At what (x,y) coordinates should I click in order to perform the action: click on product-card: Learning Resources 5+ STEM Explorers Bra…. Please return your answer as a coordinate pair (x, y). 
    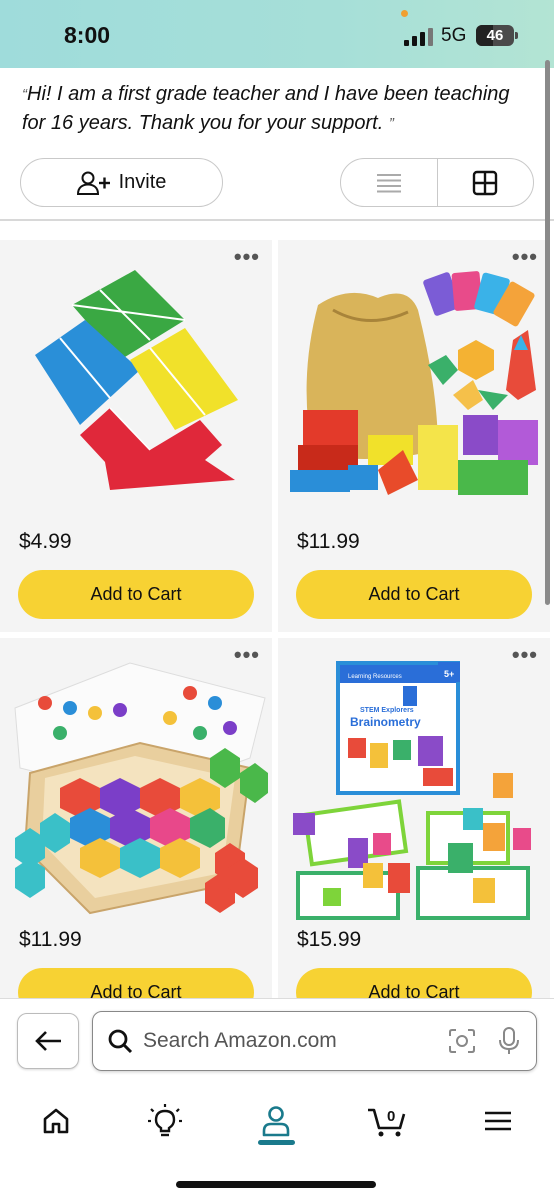
    Looking at the image, I should click on (414, 819).